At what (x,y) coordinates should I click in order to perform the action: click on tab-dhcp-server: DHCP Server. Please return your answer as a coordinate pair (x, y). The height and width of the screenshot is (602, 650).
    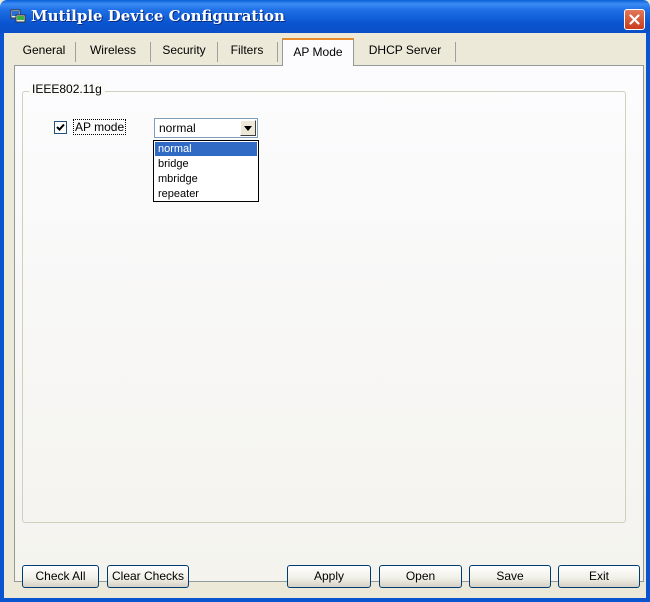
    Looking at the image, I should click on (405, 51).